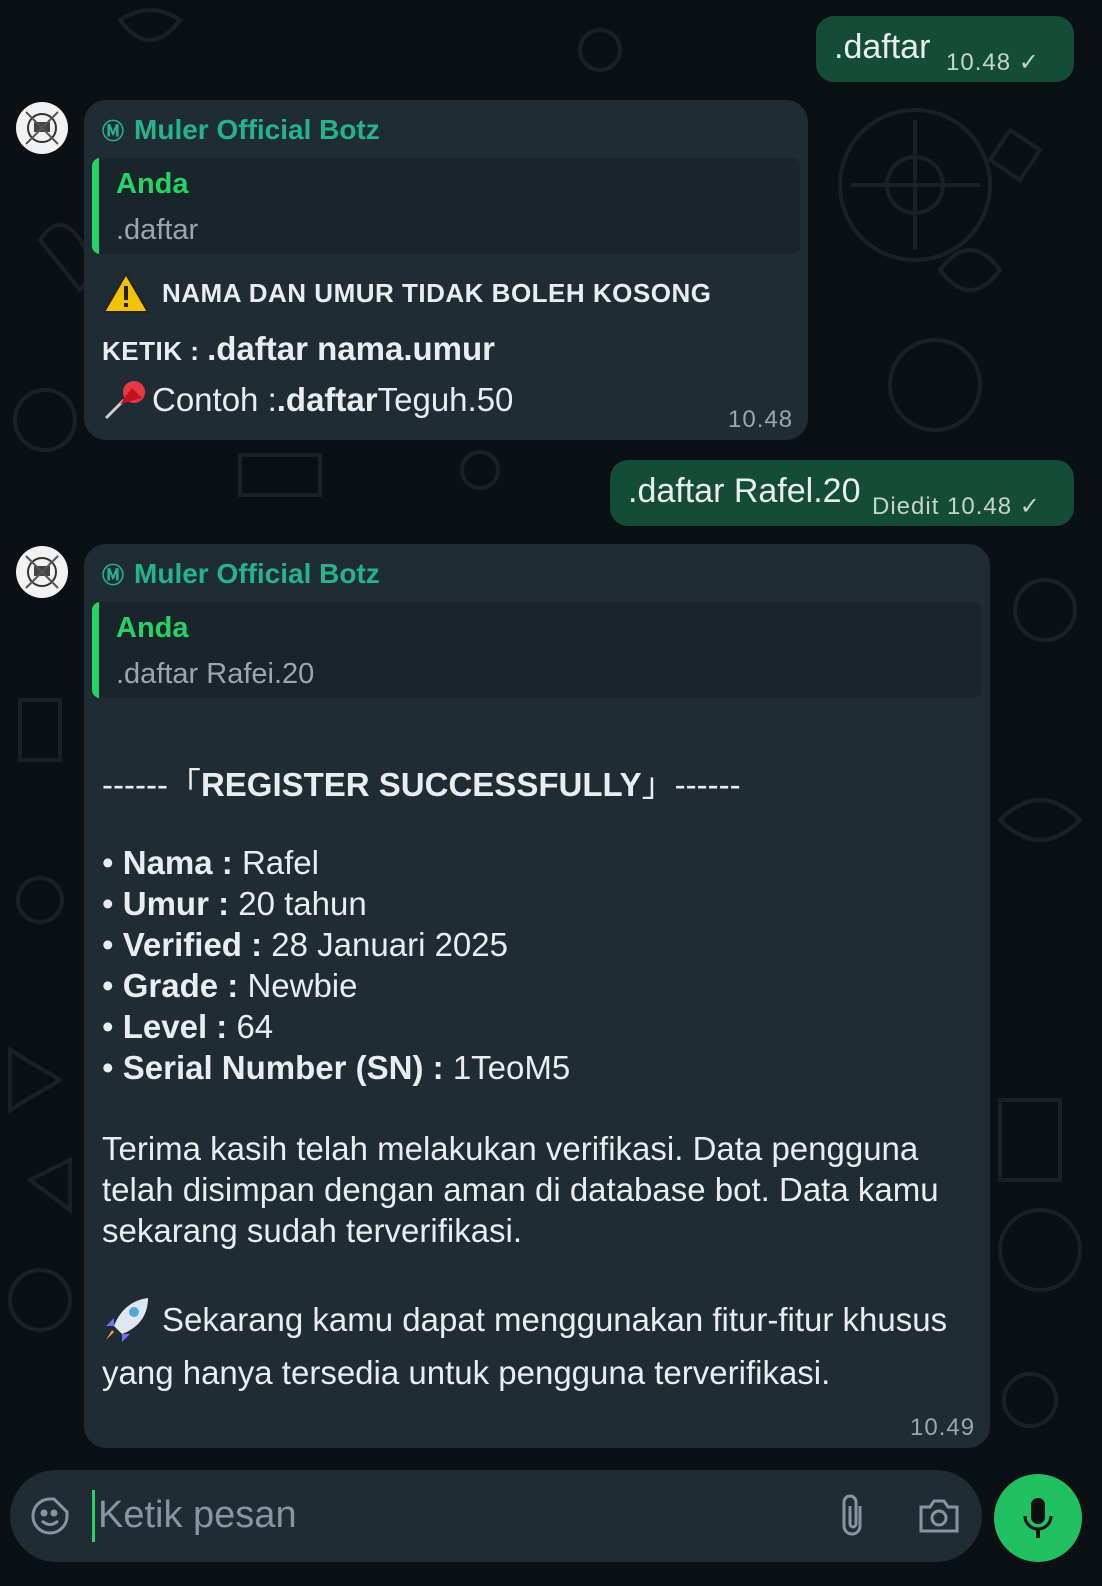 The image size is (1102, 1586). Describe the element at coordinates (188, 1026) in the screenshot. I see `field-row: • Level : 64` at that location.